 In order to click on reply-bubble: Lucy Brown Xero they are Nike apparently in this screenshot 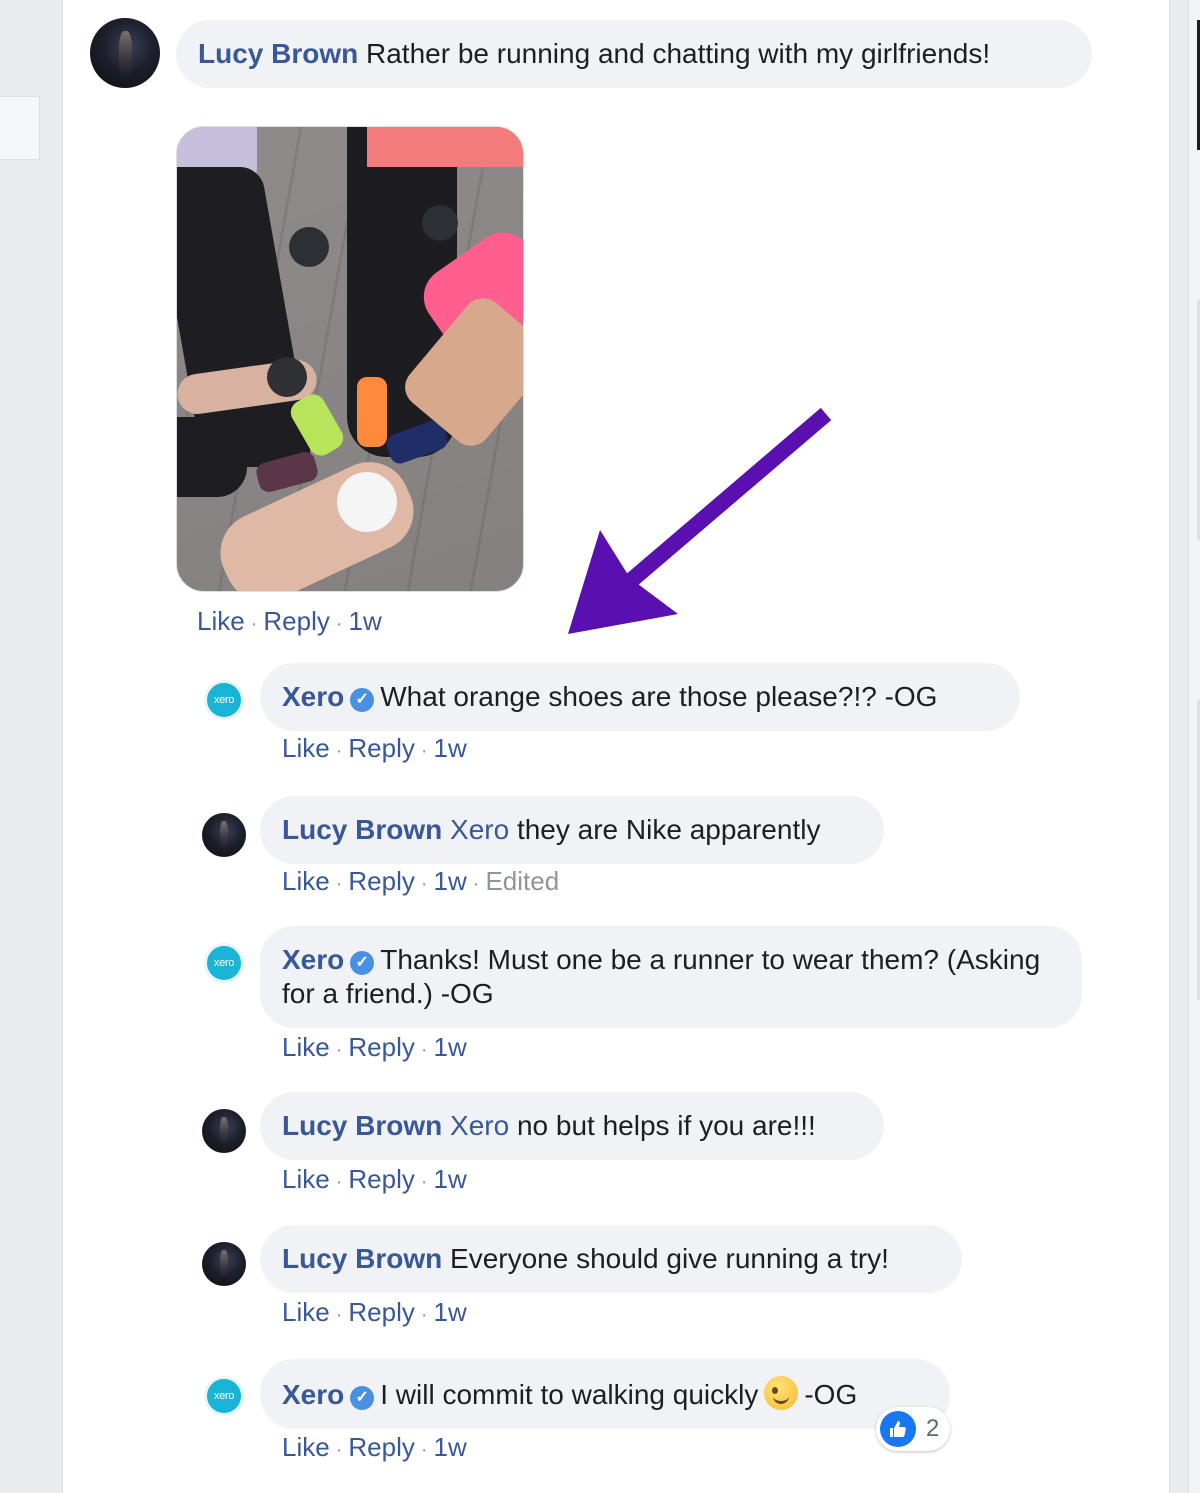, I will do `click(572, 830)`.